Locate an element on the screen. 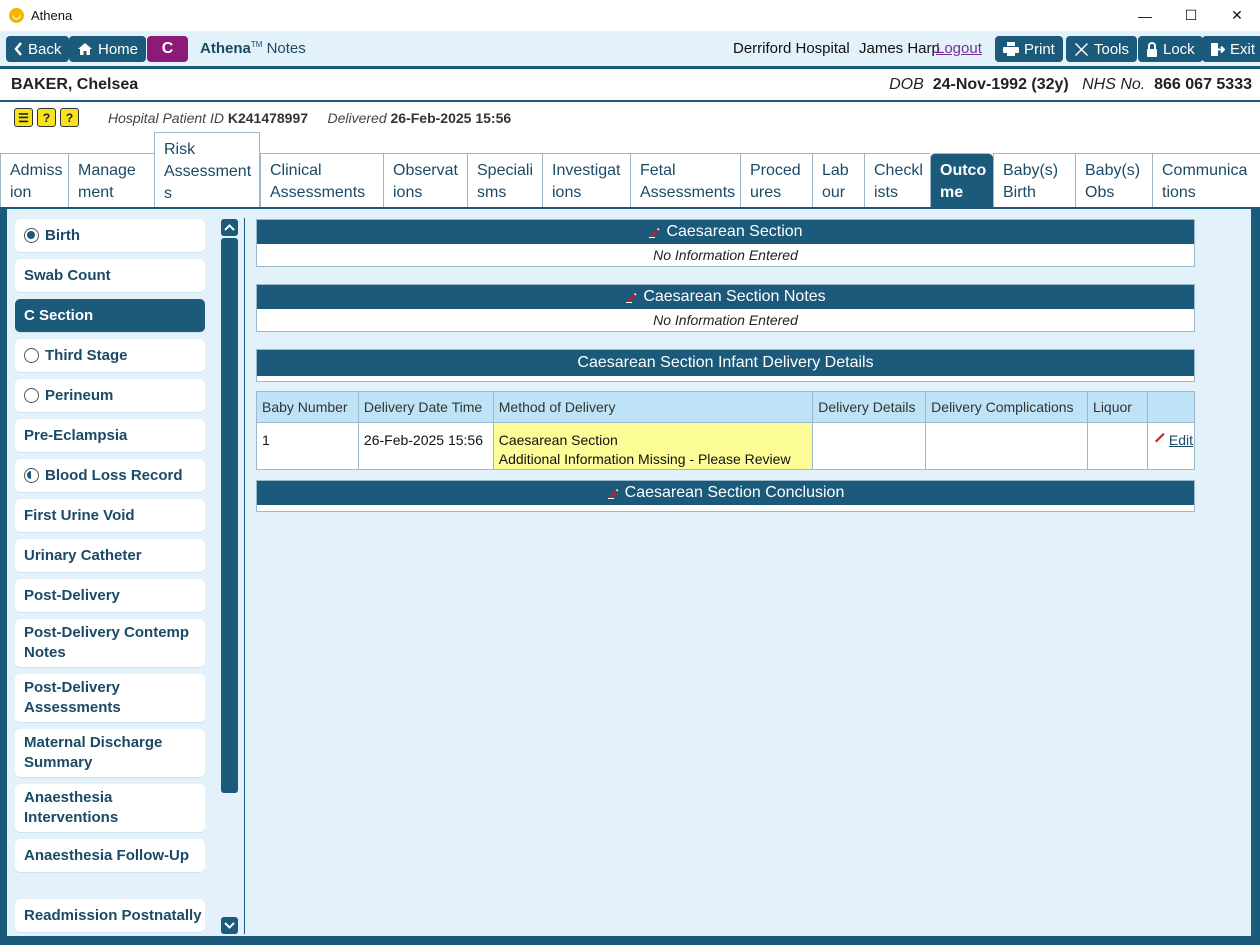 Image resolution: width=1260 pixels, height=945 pixels. sidebar-item-perineum: Perineum is located at coordinates (110, 395).